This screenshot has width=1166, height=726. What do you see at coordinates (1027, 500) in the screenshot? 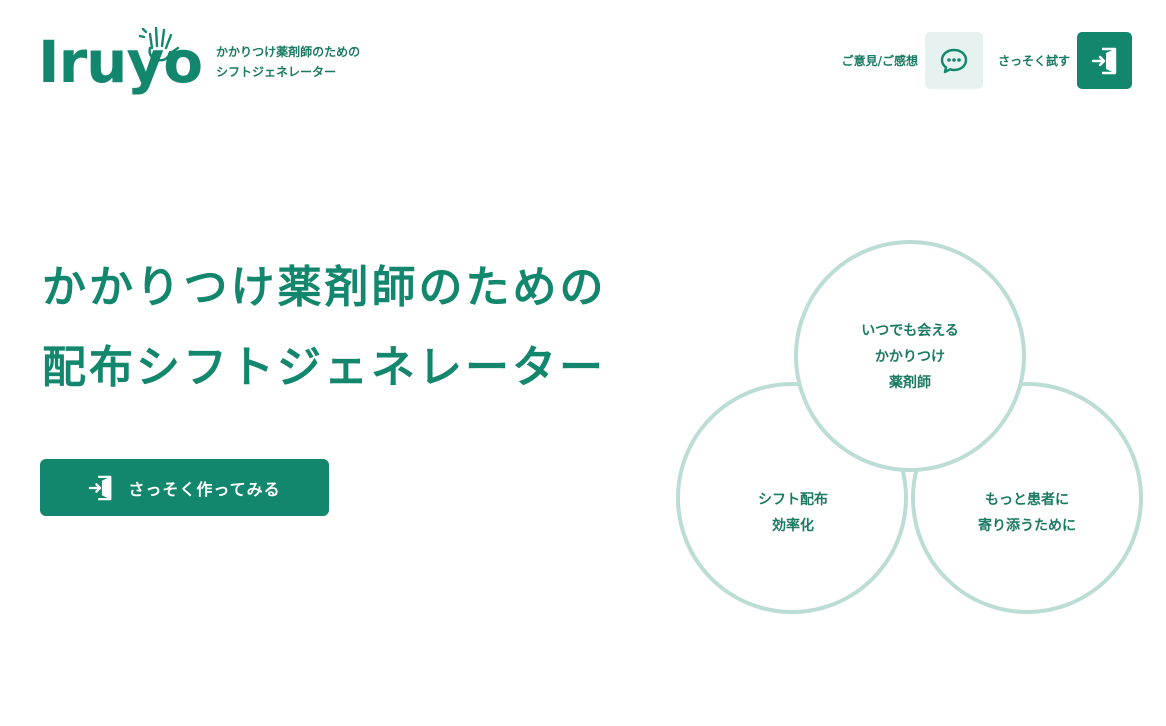
I see `venn-right-line-1: もっと患者に` at bounding box center [1027, 500].